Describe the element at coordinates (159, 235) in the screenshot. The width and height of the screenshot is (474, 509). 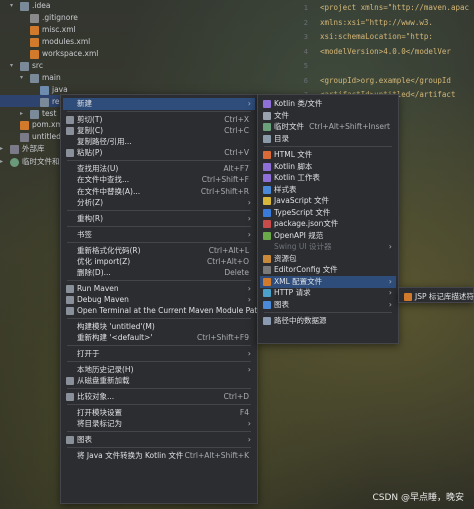
I see `context-menu-item: 书签 ›` at that location.